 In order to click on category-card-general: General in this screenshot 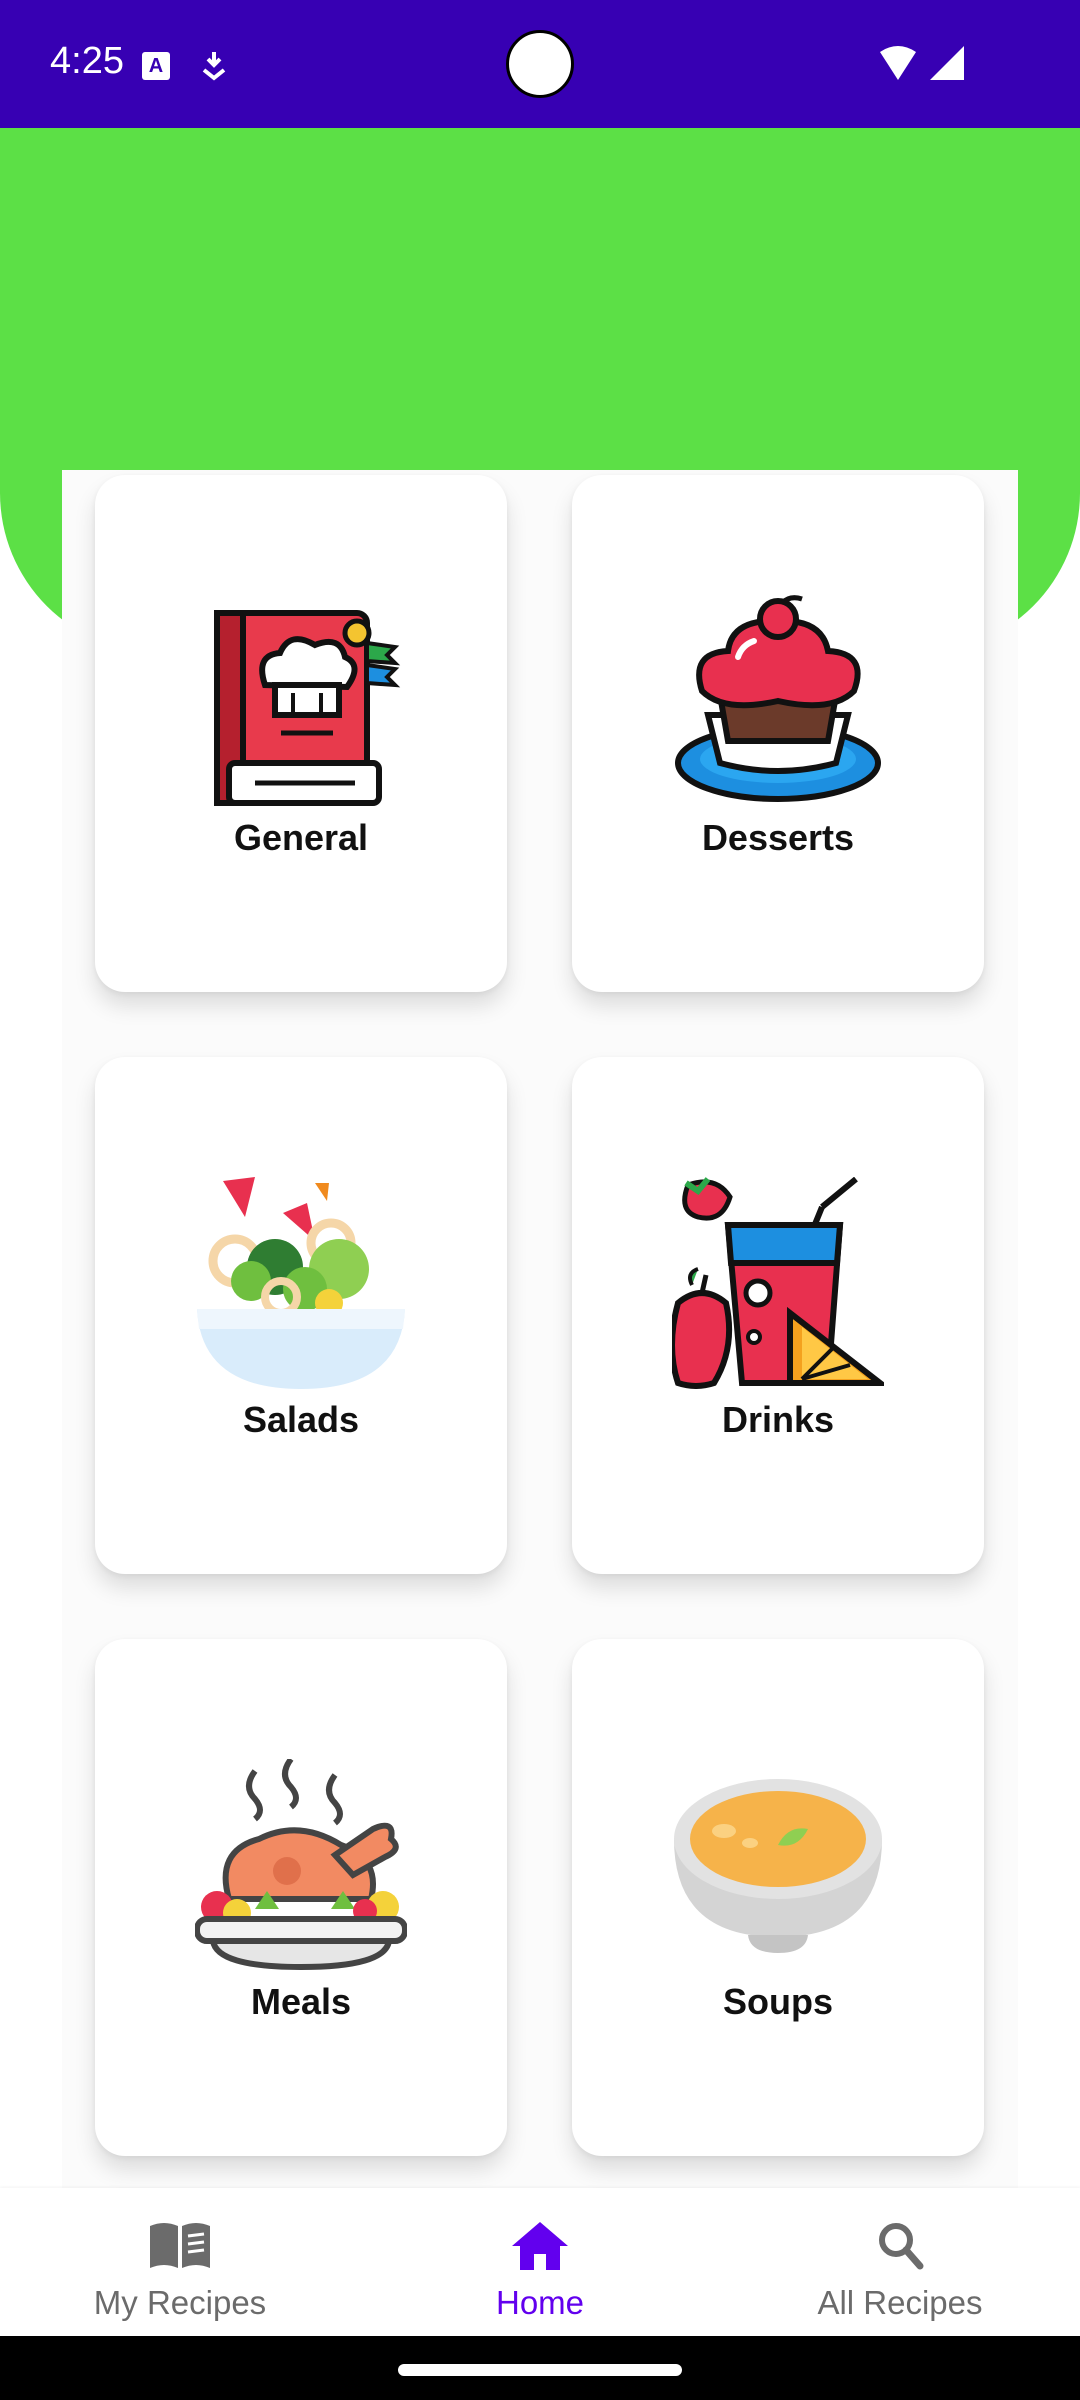, I will do `click(301, 733)`.